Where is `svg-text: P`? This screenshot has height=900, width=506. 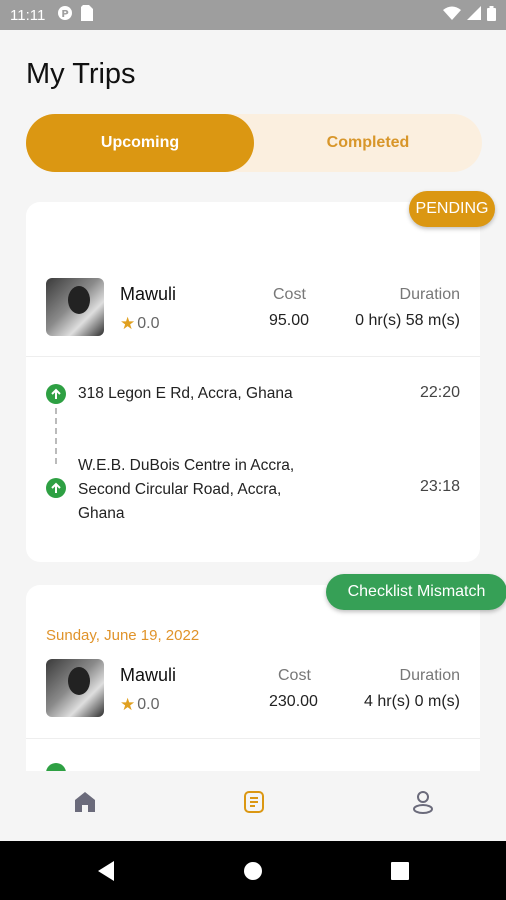
svg-text: P is located at coordinates (65, 14).